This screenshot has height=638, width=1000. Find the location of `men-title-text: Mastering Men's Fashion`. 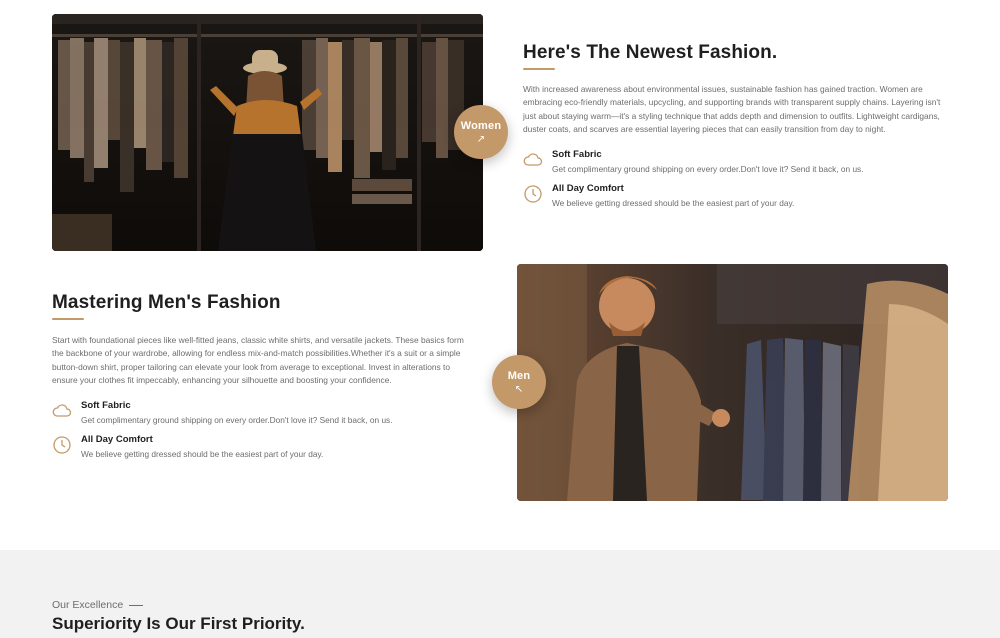

men-title-text: Mastering Men's Fashion is located at coordinates (166, 302).